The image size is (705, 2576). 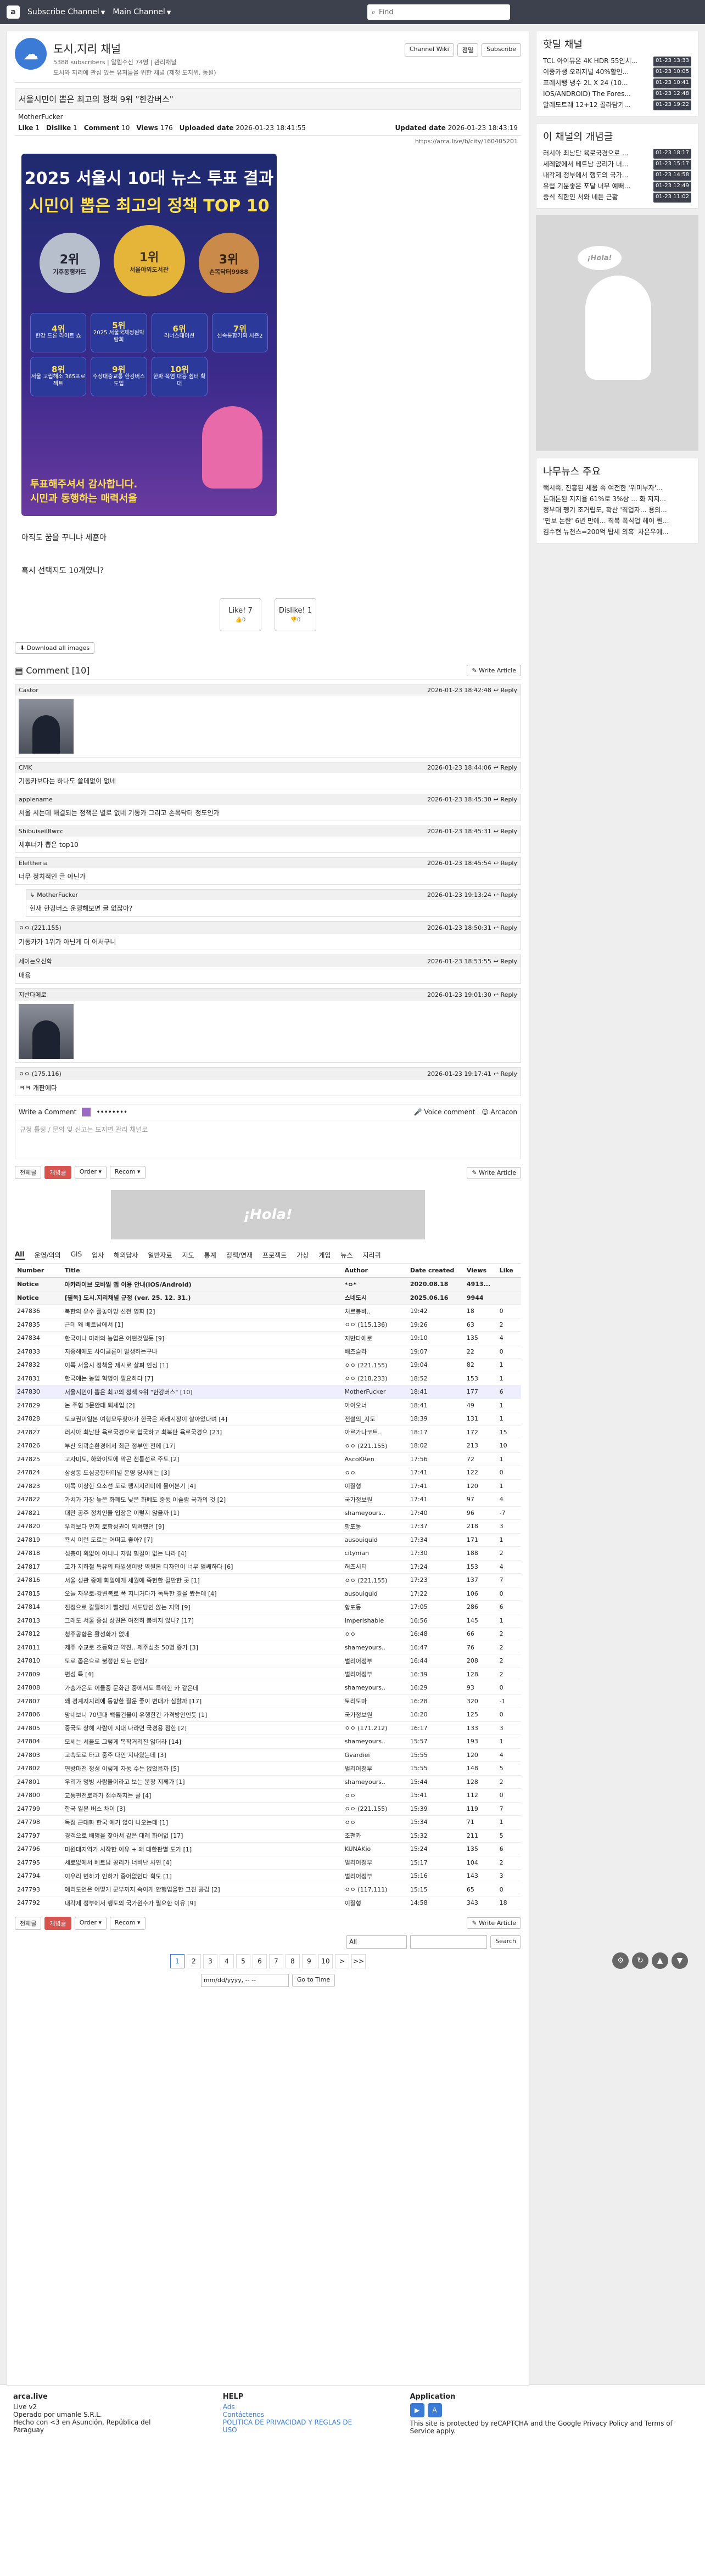 What do you see at coordinates (268, 141) in the screenshot?
I see `article-url: https://arca.live/b/city/160405201` at bounding box center [268, 141].